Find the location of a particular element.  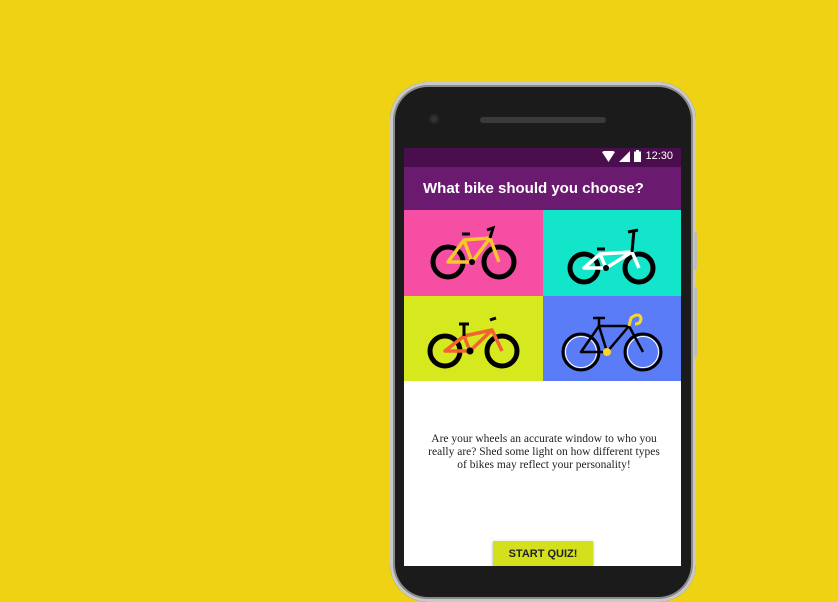

bike-tile-bmx is located at coordinates (612, 253).